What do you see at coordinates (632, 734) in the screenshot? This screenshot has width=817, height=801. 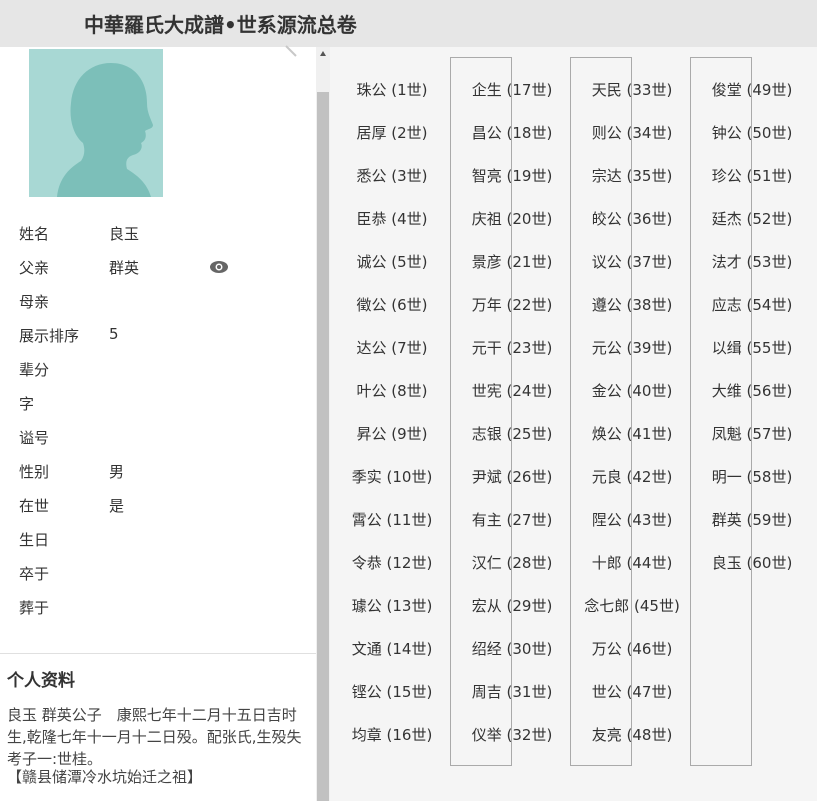 I see `generation-item: 友亮 (48世)` at bounding box center [632, 734].